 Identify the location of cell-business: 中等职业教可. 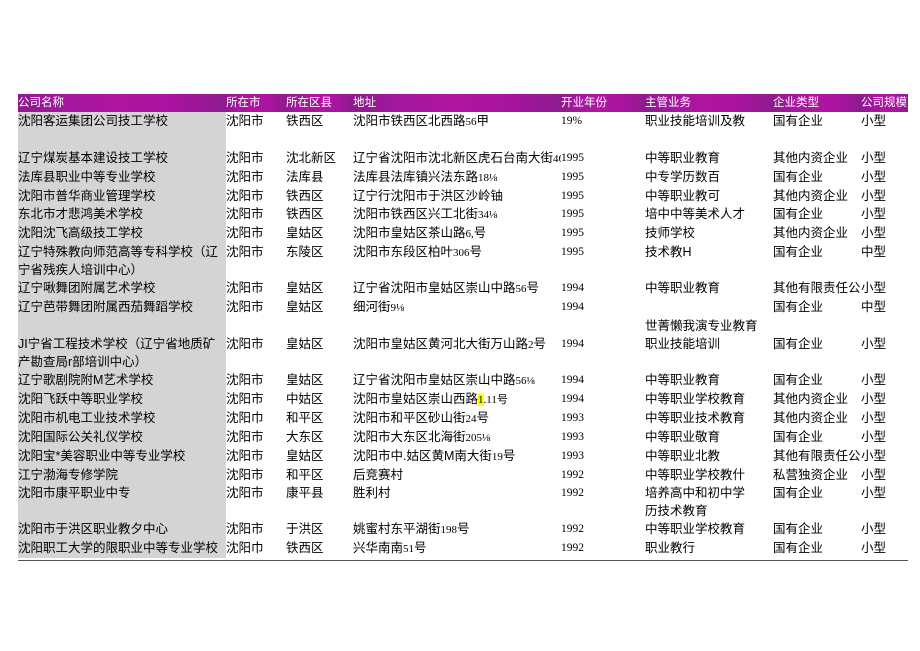
(709, 196).